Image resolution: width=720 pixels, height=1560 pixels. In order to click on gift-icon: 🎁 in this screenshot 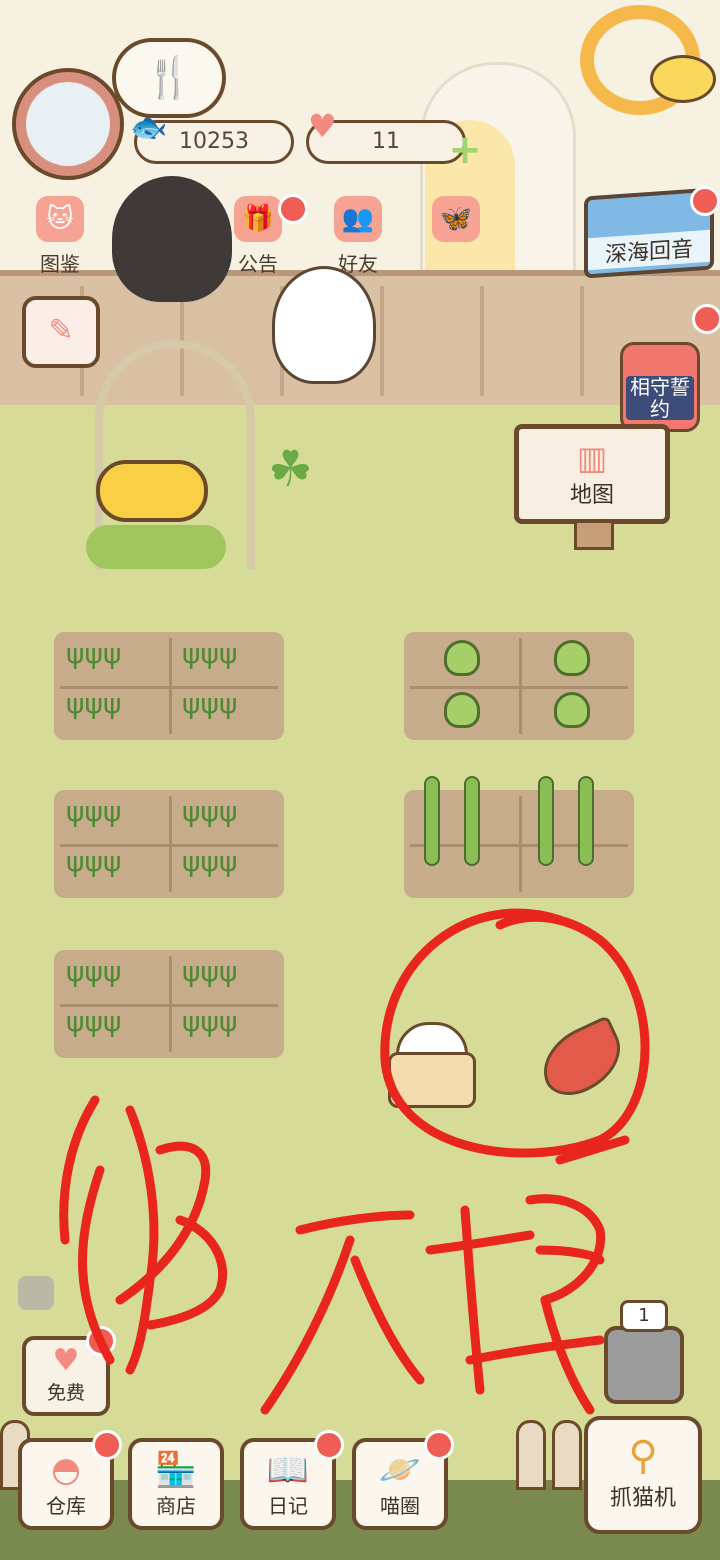, I will do `click(258, 219)`.